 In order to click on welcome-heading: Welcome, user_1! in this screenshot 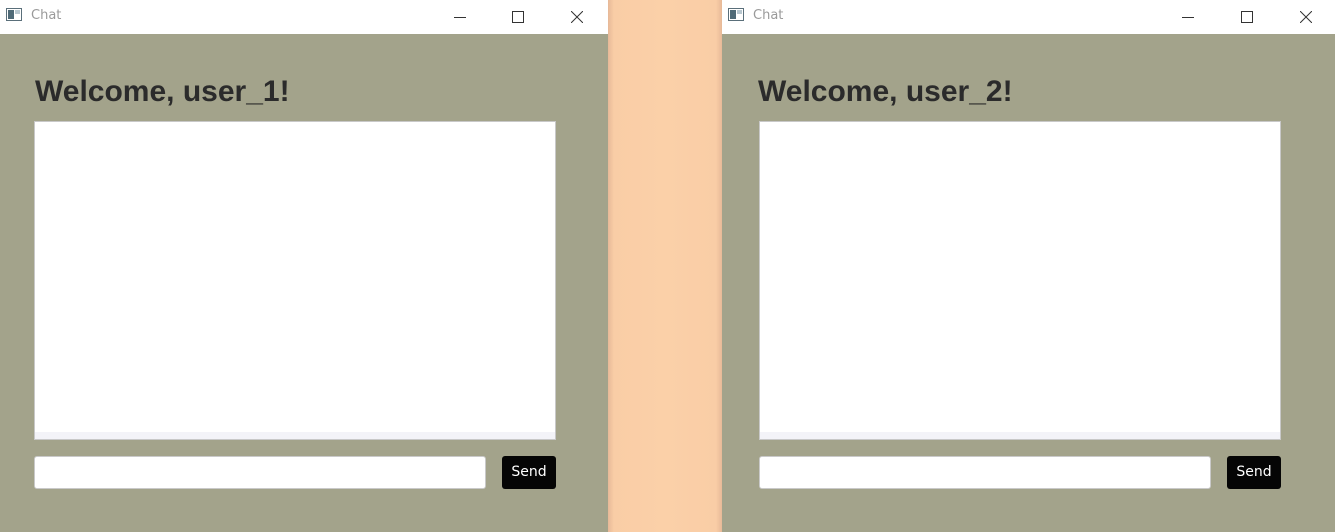, I will do `click(162, 91)`.